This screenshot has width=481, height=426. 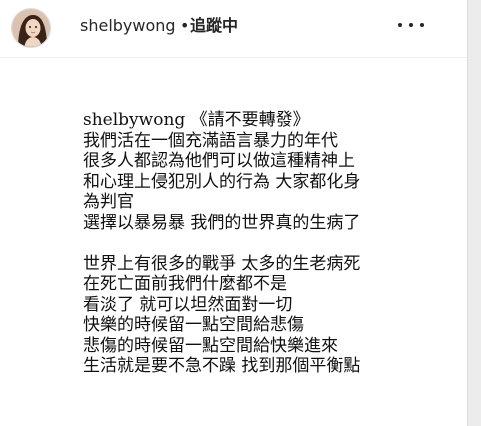 I want to click on caption-line: shelbywong 《請不要轉發》, so click(x=196, y=120).